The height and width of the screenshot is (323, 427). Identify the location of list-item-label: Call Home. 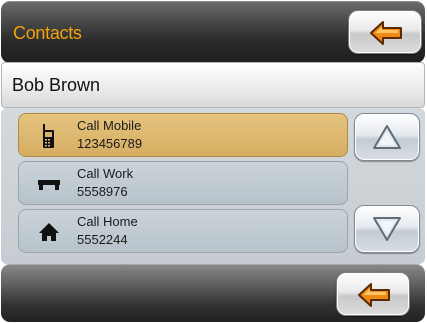
(107, 221).